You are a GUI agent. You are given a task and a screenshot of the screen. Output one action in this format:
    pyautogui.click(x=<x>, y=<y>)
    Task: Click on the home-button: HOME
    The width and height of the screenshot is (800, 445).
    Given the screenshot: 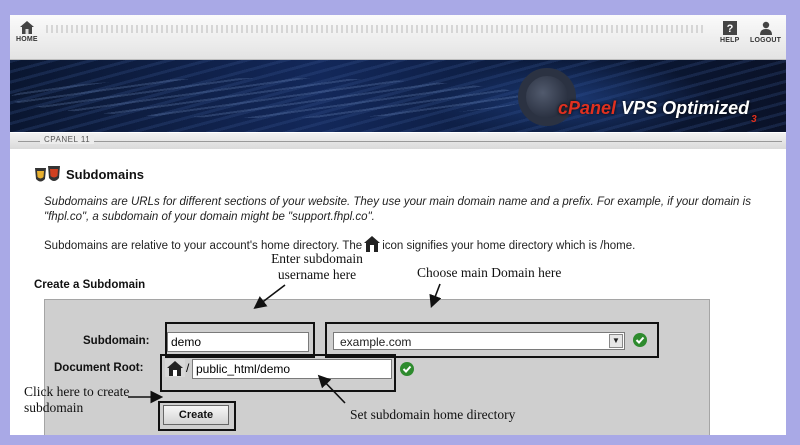 What is the action you would take?
    pyautogui.click(x=27, y=32)
    